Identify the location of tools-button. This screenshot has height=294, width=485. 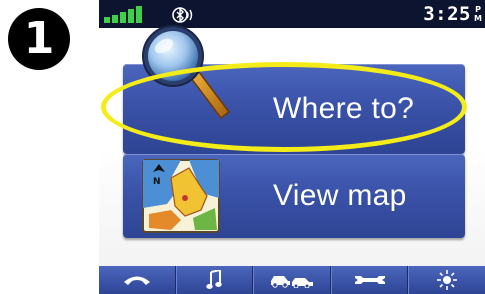
(369, 280).